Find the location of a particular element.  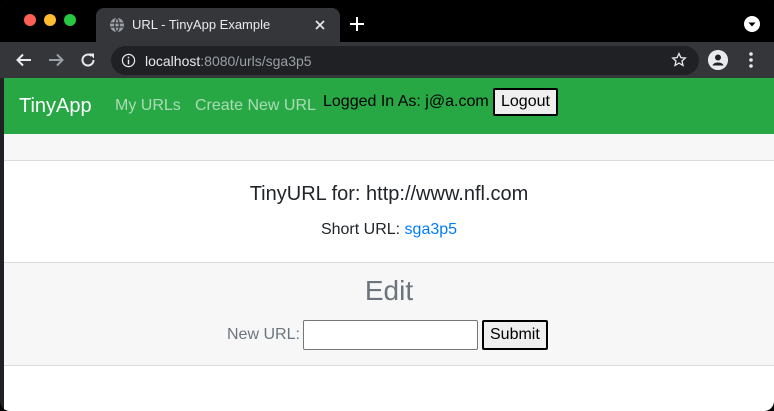

zoom-window-button is located at coordinates (70, 20).